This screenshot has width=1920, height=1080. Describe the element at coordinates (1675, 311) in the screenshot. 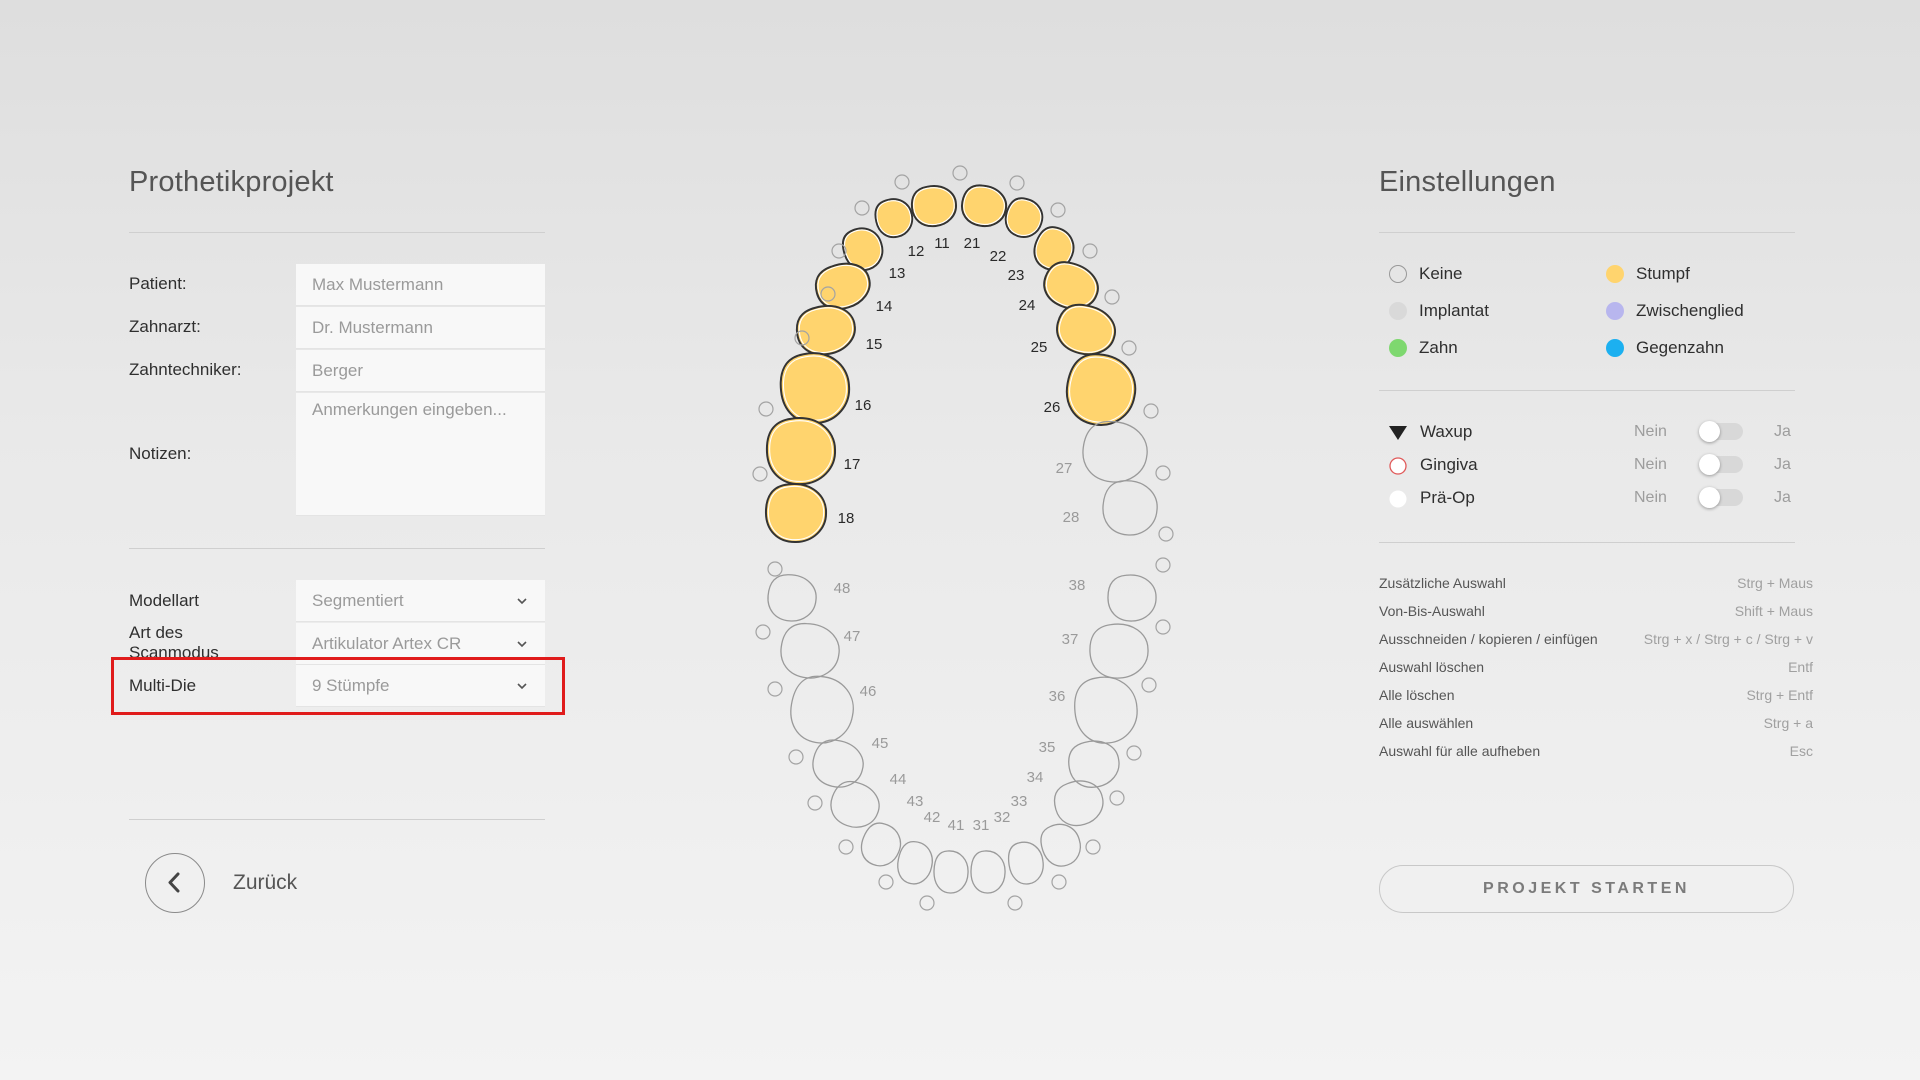

I see `legend-zwischenglied: Zwischenglied` at that location.